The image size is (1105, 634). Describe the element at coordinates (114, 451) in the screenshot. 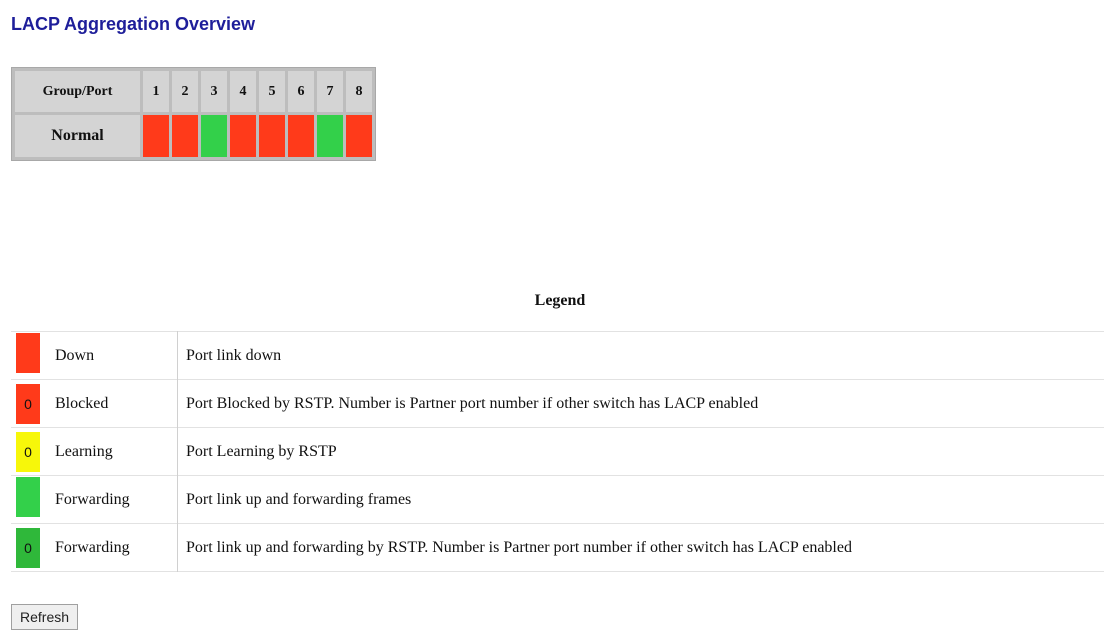

I see `legend-state: Learning` at that location.